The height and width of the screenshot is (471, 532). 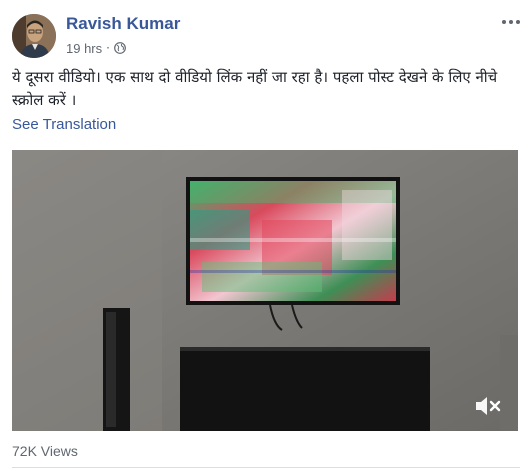 What do you see at coordinates (123, 24) in the screenshot?
I see `author-name: Ravish Kumar` at bounding box center [123, 24].